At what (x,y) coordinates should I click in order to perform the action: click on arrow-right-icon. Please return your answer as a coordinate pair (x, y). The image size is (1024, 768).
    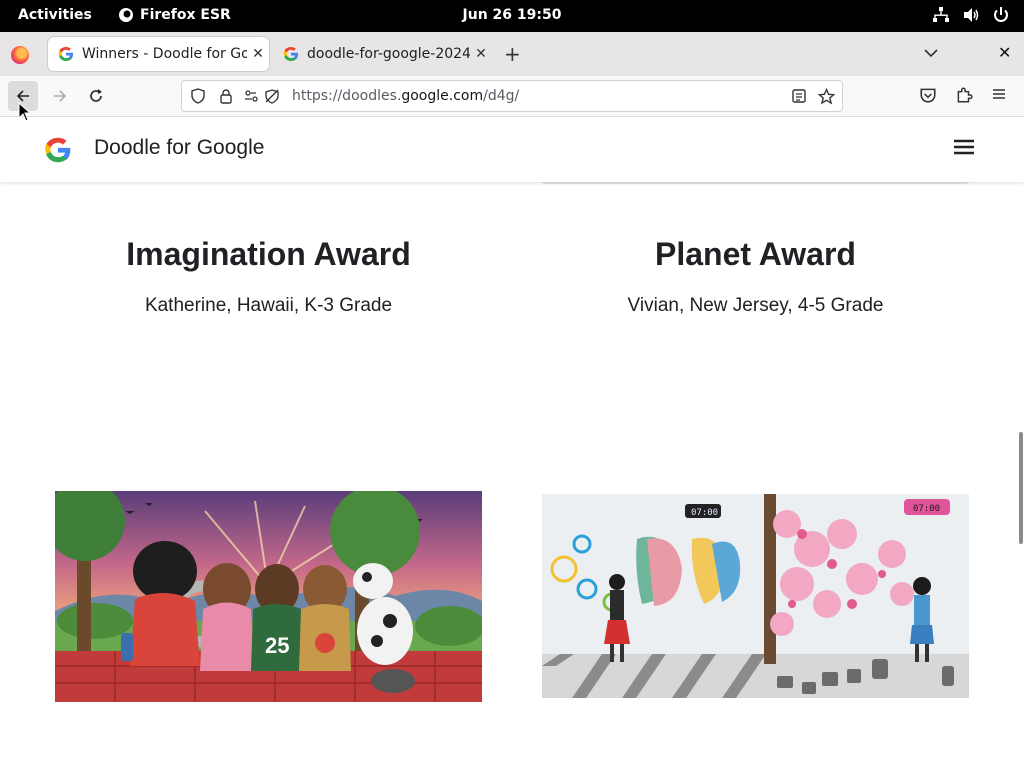
    Looking at the image, I should click on (60, 96).